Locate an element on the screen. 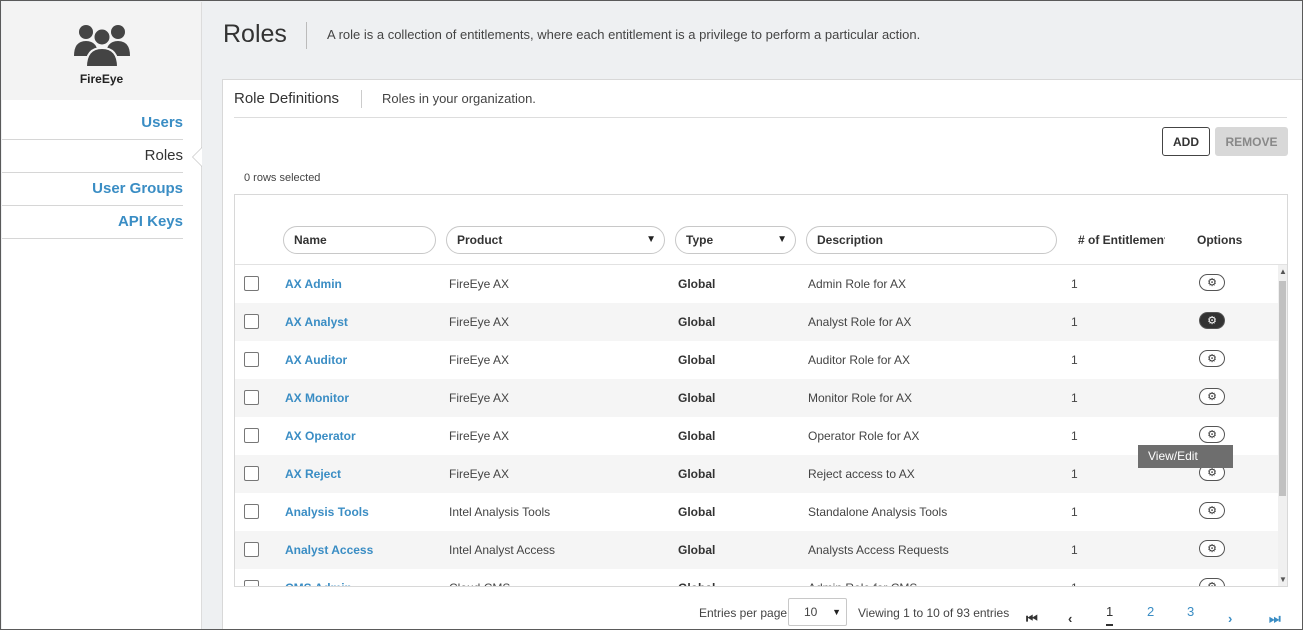 Image resolution: width=1303 pixels, height=630 pixels. description-filter-input: Description is located at coordinates (931, 240).